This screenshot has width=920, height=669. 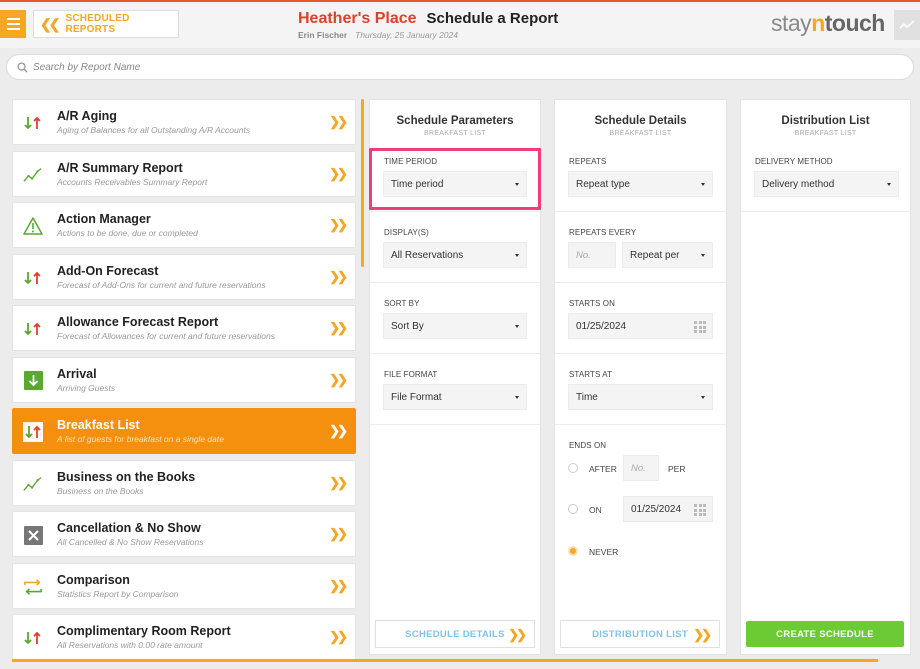 I want to click on trend-line-icon, so click(x=907, y=24).